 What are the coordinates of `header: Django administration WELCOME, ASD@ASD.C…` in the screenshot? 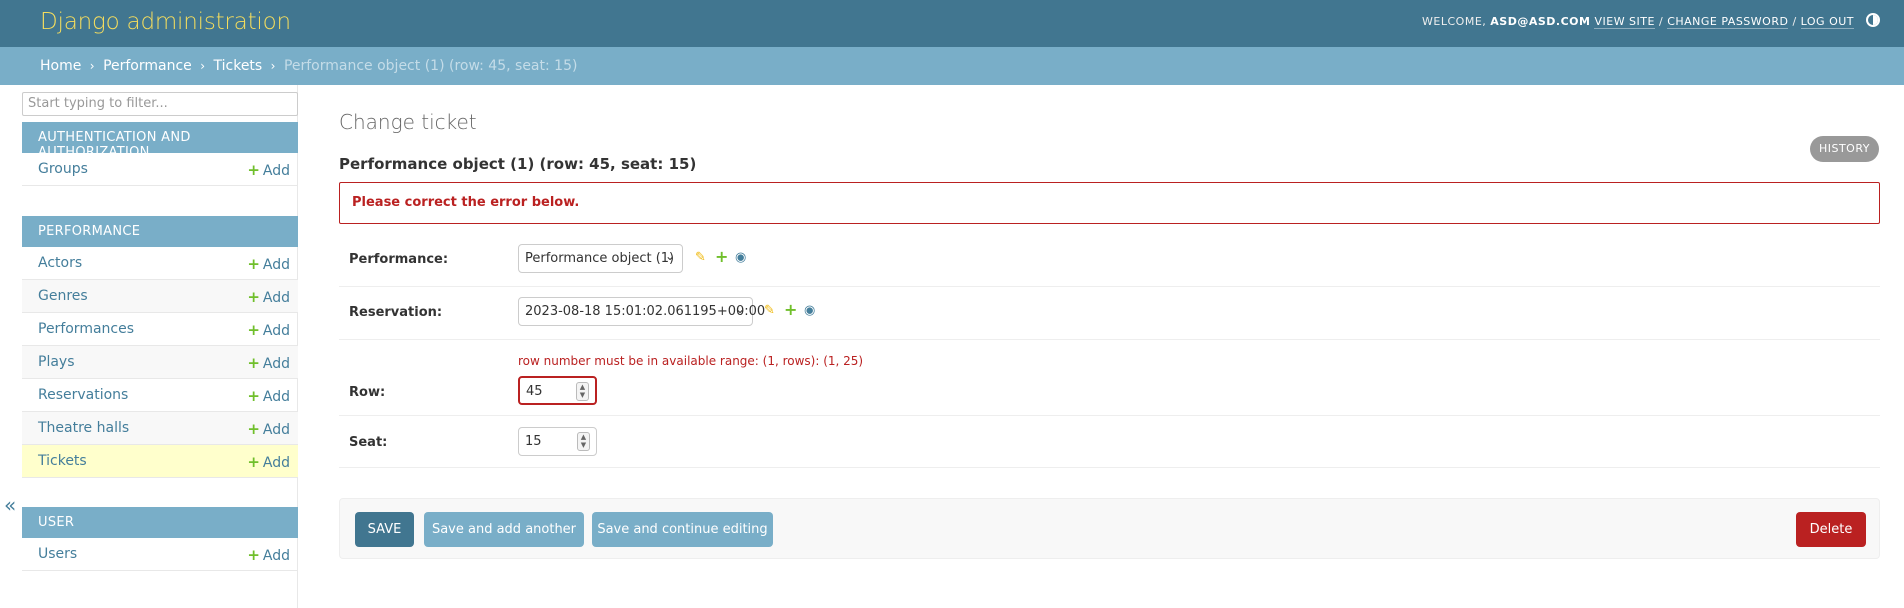 It's located at (952, 23).